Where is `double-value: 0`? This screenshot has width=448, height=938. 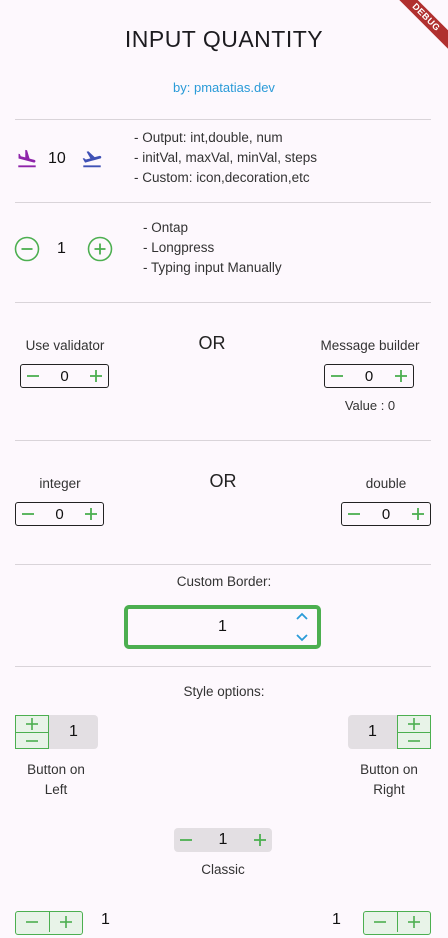
double-value: 0 is located at coordinates (386, 514).